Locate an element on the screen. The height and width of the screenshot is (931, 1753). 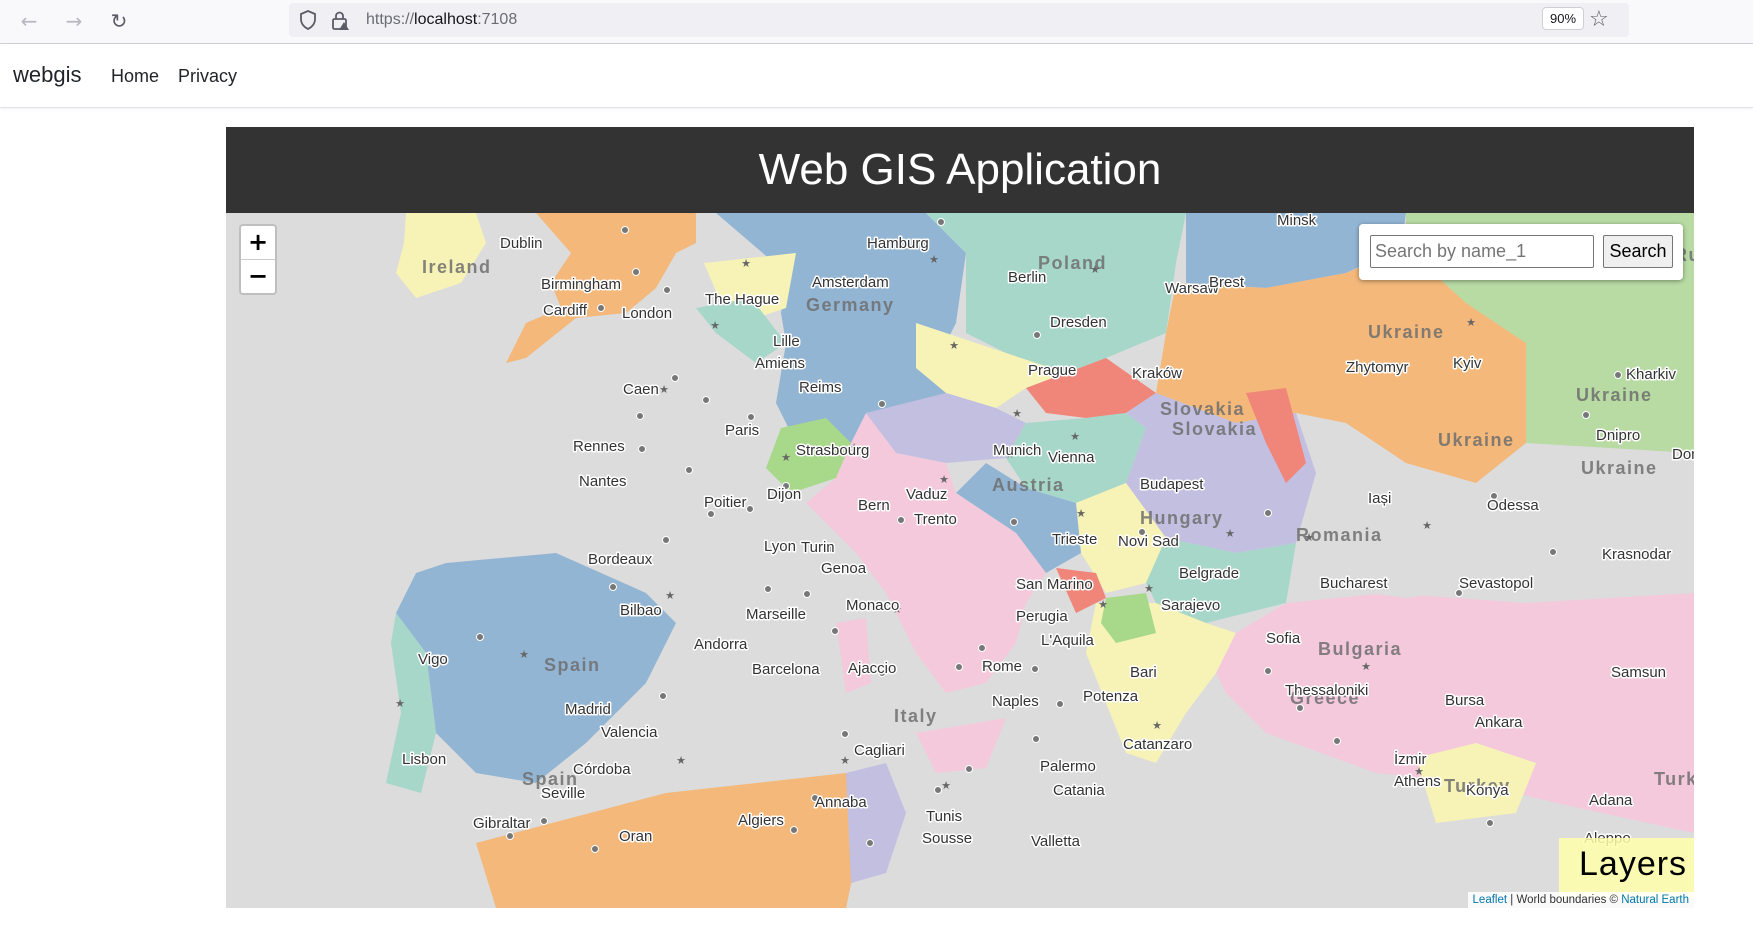
city-label: Zhytomyr is located at coordinates (1377, 367).